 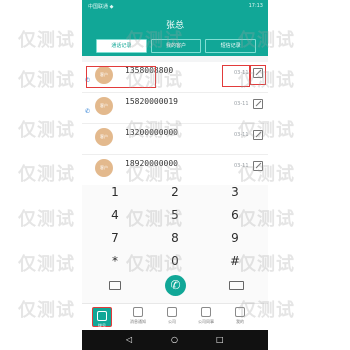 What do you see at coordinates (115, 241) in the screenshot?
I see `dial-key-7: 7` at bounding box center [115, 241].